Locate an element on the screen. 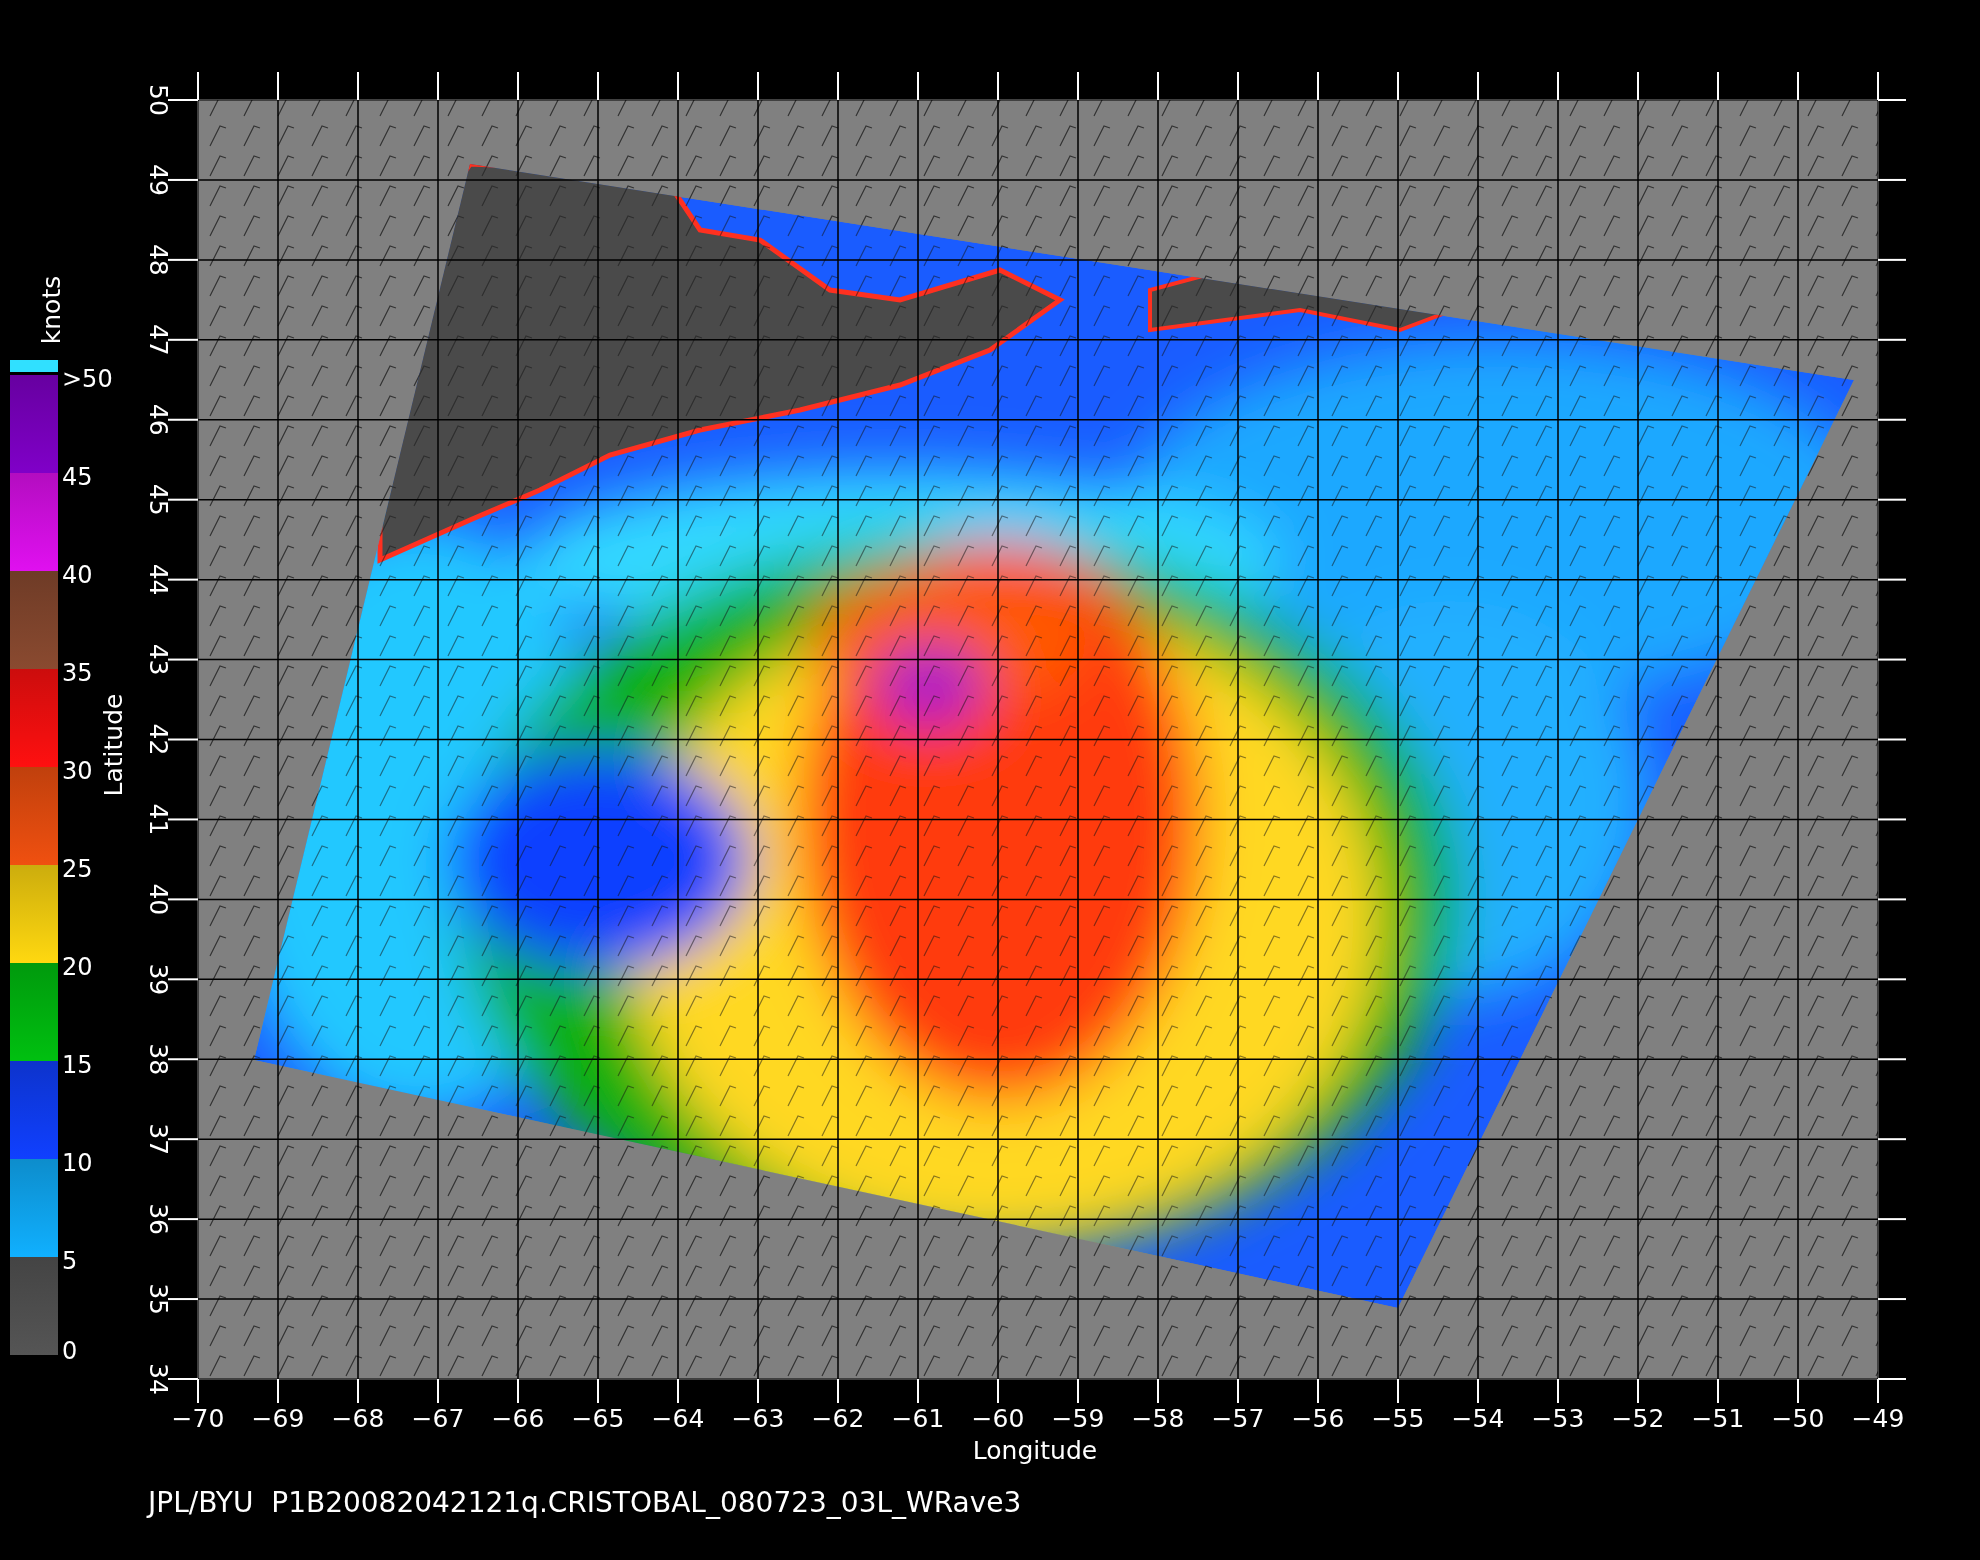 The width and height of the screenshot is (1980, 1560). y-tick-label: 44 is located at coordinates (158, 579).